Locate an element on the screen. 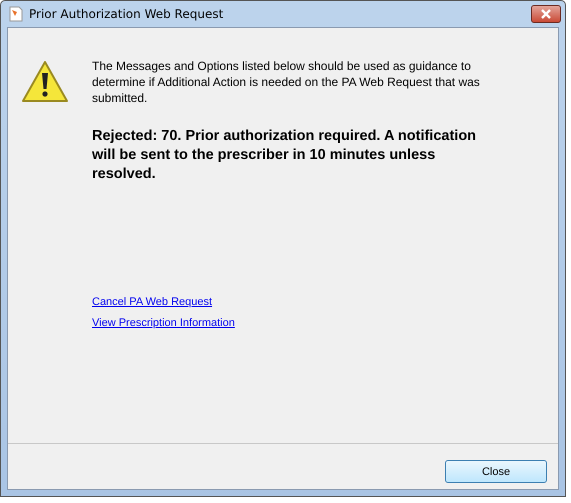 Image resolution: width=571 pixels, height=503 pixels. link: View Prescription Information is located at coordinates (163, 323).